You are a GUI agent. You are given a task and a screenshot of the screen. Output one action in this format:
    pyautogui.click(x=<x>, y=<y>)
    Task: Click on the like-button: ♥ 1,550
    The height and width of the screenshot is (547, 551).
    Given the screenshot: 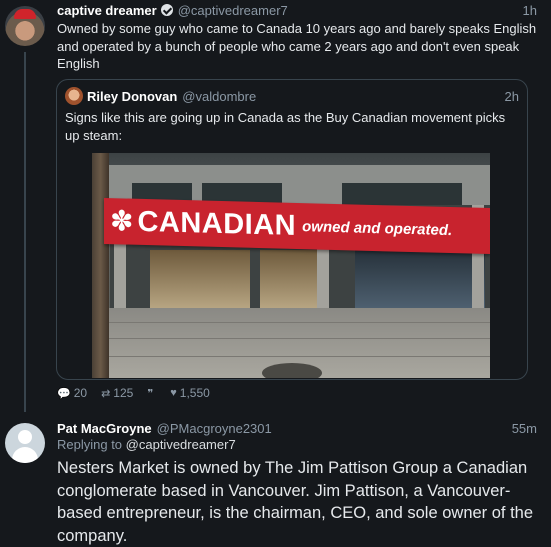 What is the action you would take?
    pyautogui.click(x=190, y=393)
    